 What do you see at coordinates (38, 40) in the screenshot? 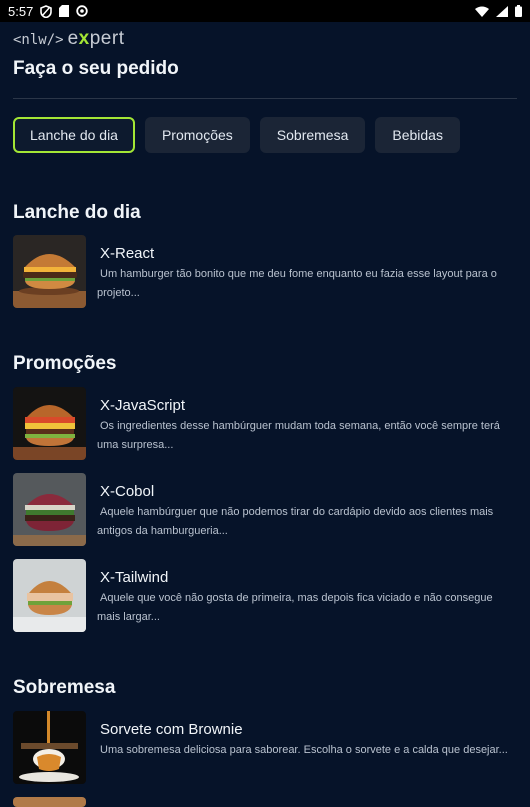
I see `logo-nlw-text: <nlw/>` at bounding box center [38, 40].